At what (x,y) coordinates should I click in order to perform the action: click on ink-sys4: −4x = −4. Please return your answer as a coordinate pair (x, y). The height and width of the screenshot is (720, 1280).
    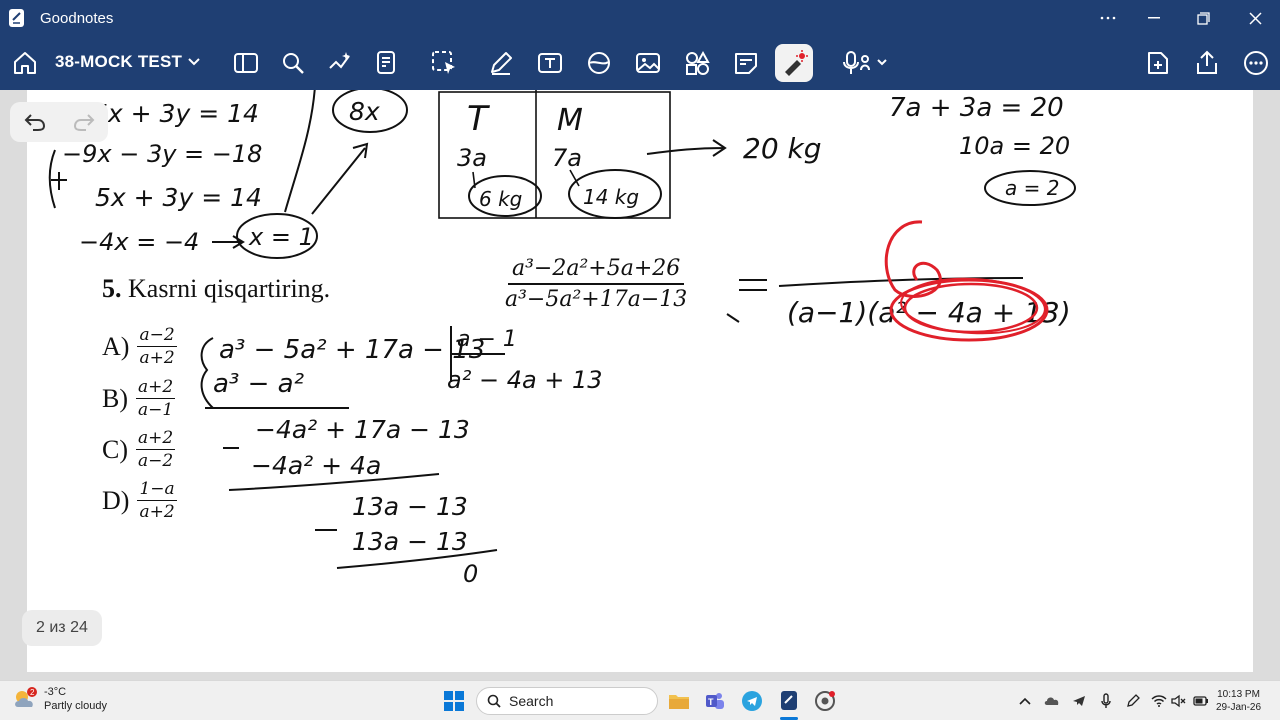
    Looking at the image, I should click on (139, 242).